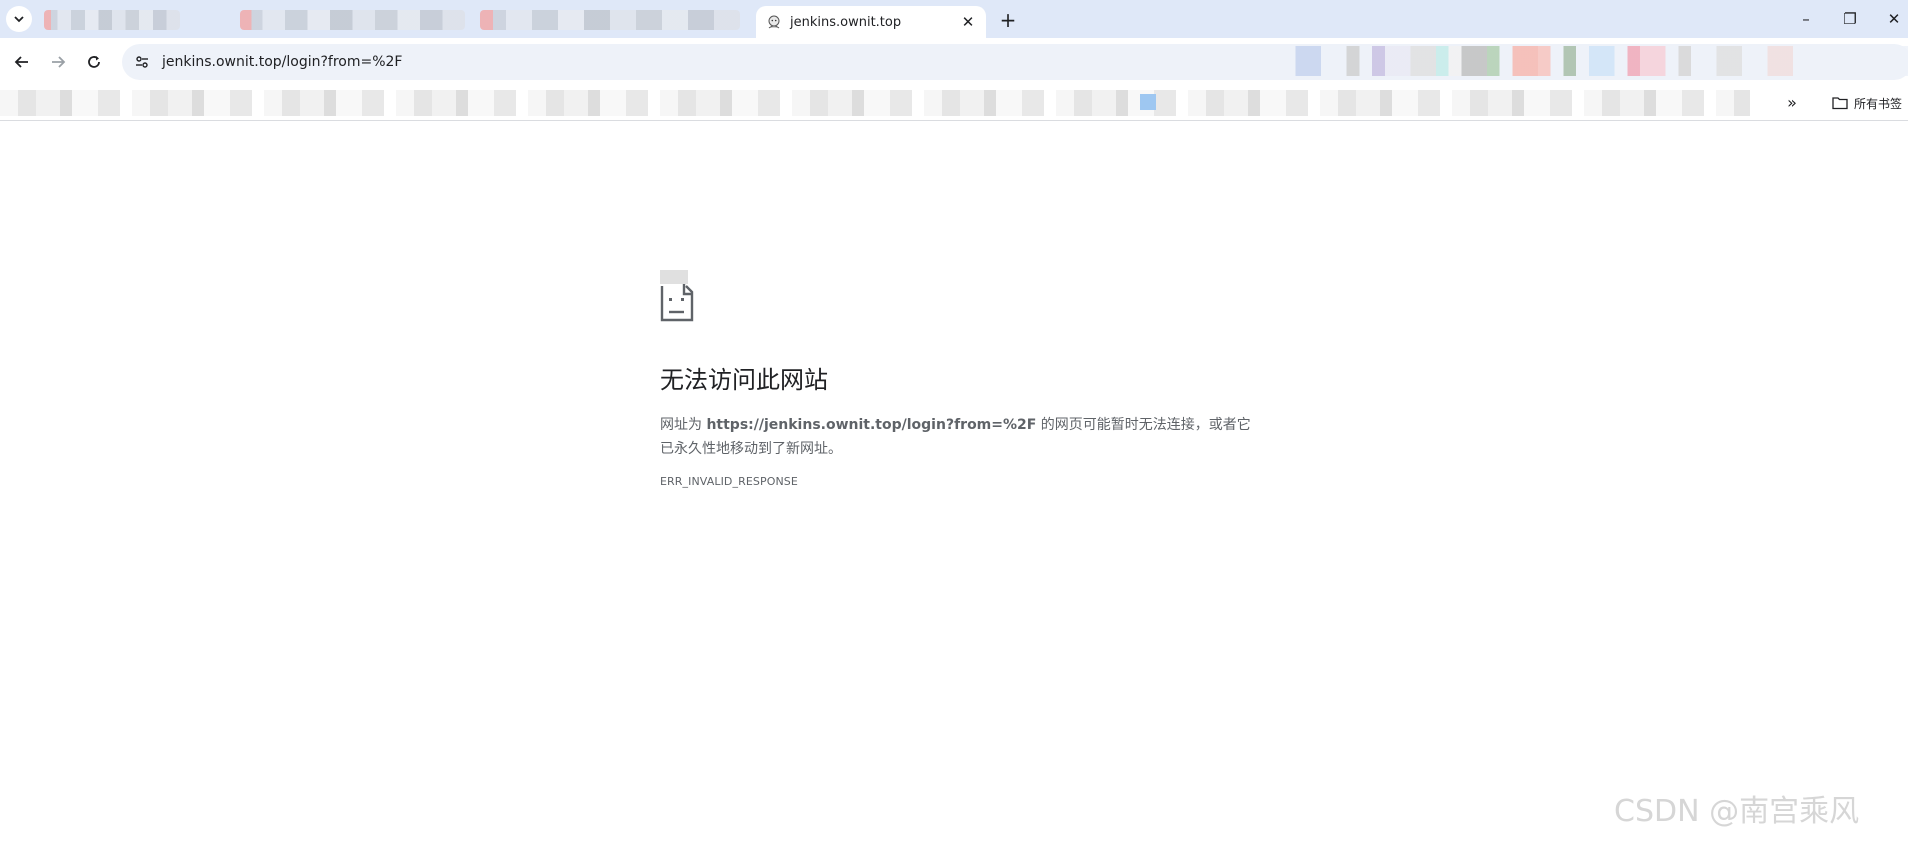 Image resolution: width=1908 pixels, height=842 pixels. What do you see at coordinates (954, 62) in the screenshot?
I see `toolbar: jenkins.ownit.top/login?from=%2F` at bounding box center [954, 62].